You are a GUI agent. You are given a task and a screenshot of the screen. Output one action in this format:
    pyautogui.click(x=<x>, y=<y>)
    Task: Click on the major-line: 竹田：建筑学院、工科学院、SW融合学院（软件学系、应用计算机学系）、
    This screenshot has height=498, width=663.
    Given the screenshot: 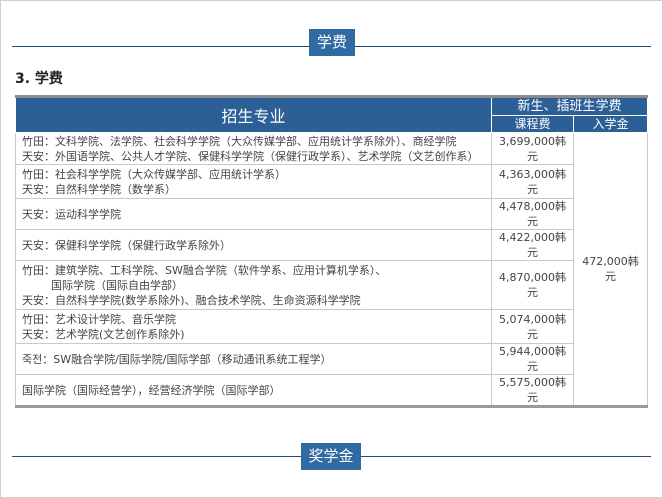 What is the action you would take?
    pyautogui.click(x=204, y=270)
    